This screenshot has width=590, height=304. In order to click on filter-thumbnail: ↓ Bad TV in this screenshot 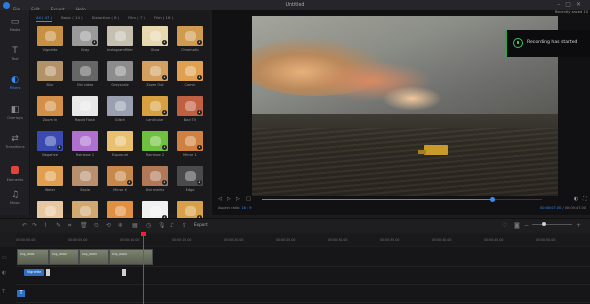, I will do `click(190, 109)`.